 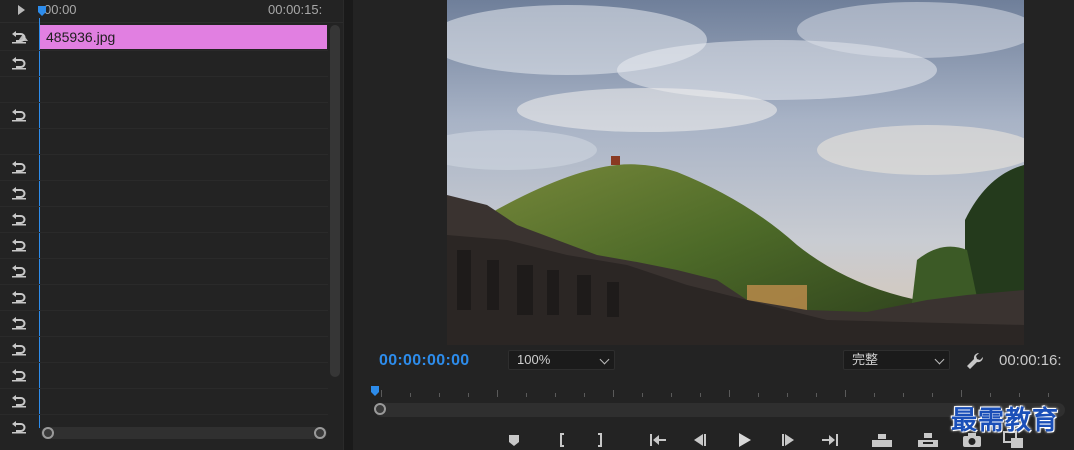 I want to click on ruler-end-timecode: 00:00:15:, so click(x=295, y=9).